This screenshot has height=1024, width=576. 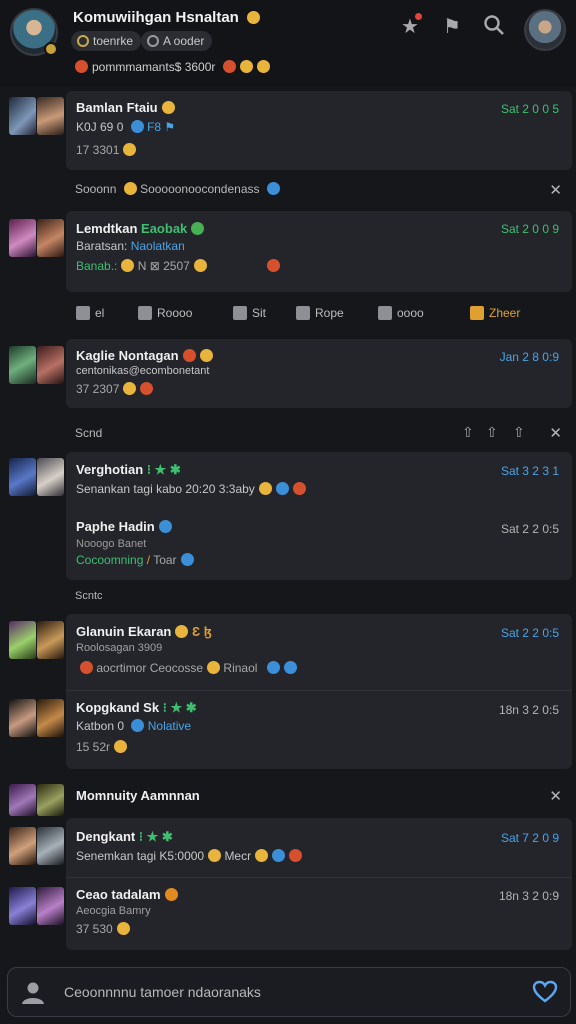 I want to click on item-subtitle: Senemkan tagi K5:0000 Mecr, so click(x=189, y=856).